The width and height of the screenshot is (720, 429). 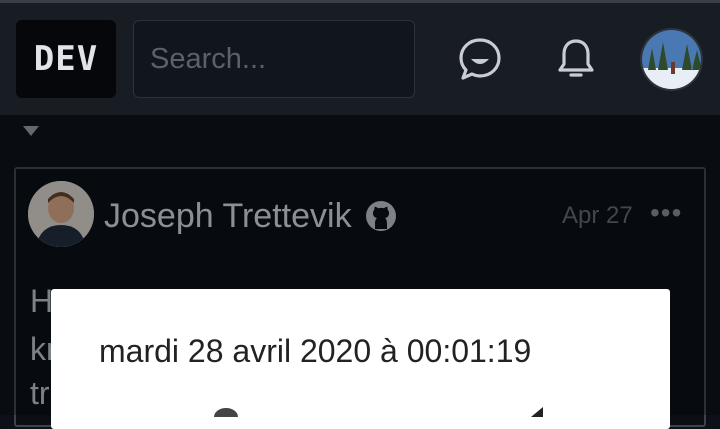 I want to click on dev-logo: DEV, so click(x=66, y=59).